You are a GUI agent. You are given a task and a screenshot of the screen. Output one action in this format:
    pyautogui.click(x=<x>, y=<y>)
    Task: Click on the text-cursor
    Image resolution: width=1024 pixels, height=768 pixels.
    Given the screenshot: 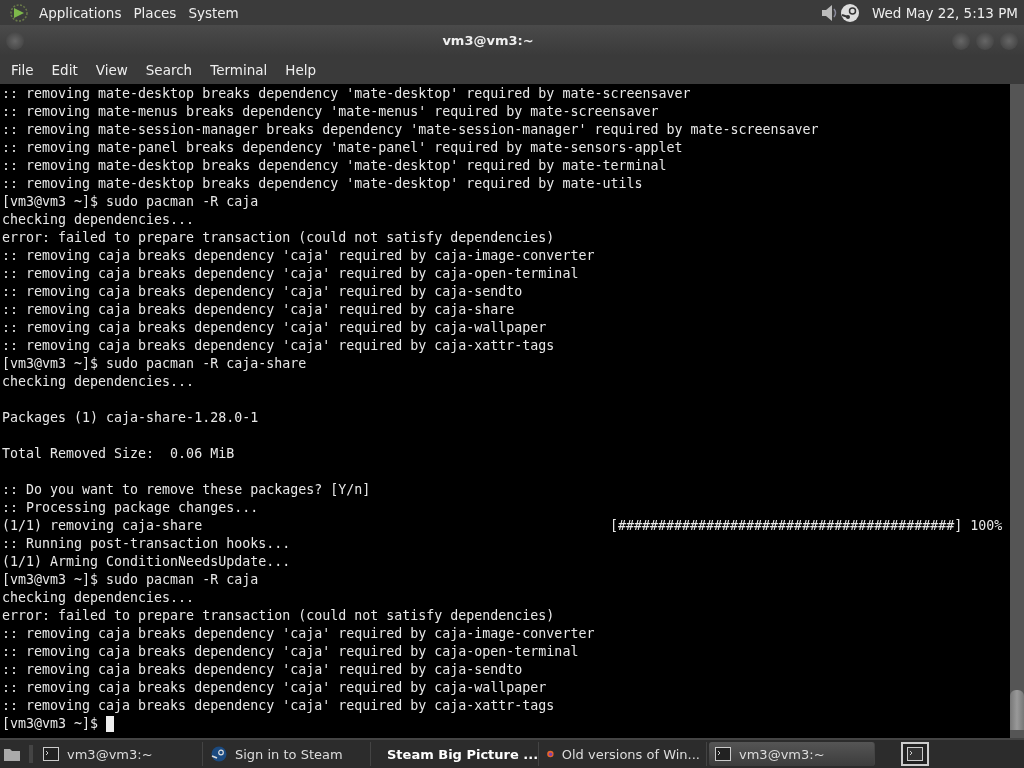 What is the action you would take?
    pyautogui.click(x=110, y=724)
    